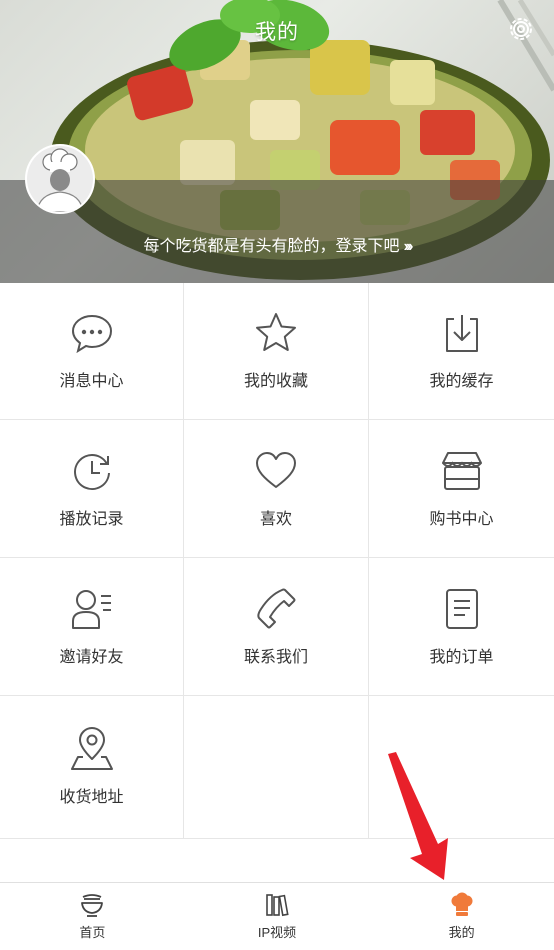 The width and height of the screenshot is (554, 950). What do you see at coordinates (91, 519) in the screenshot?
I see `grid-item-label: 播放记录` at bounding box center [91, 519].